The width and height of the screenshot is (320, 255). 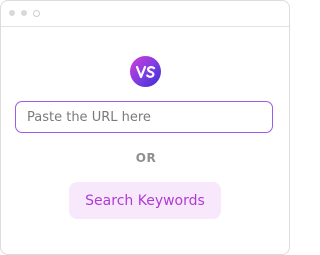 I want to click on search-keywords-button: Search Keywords, so click(x=145, y=200).